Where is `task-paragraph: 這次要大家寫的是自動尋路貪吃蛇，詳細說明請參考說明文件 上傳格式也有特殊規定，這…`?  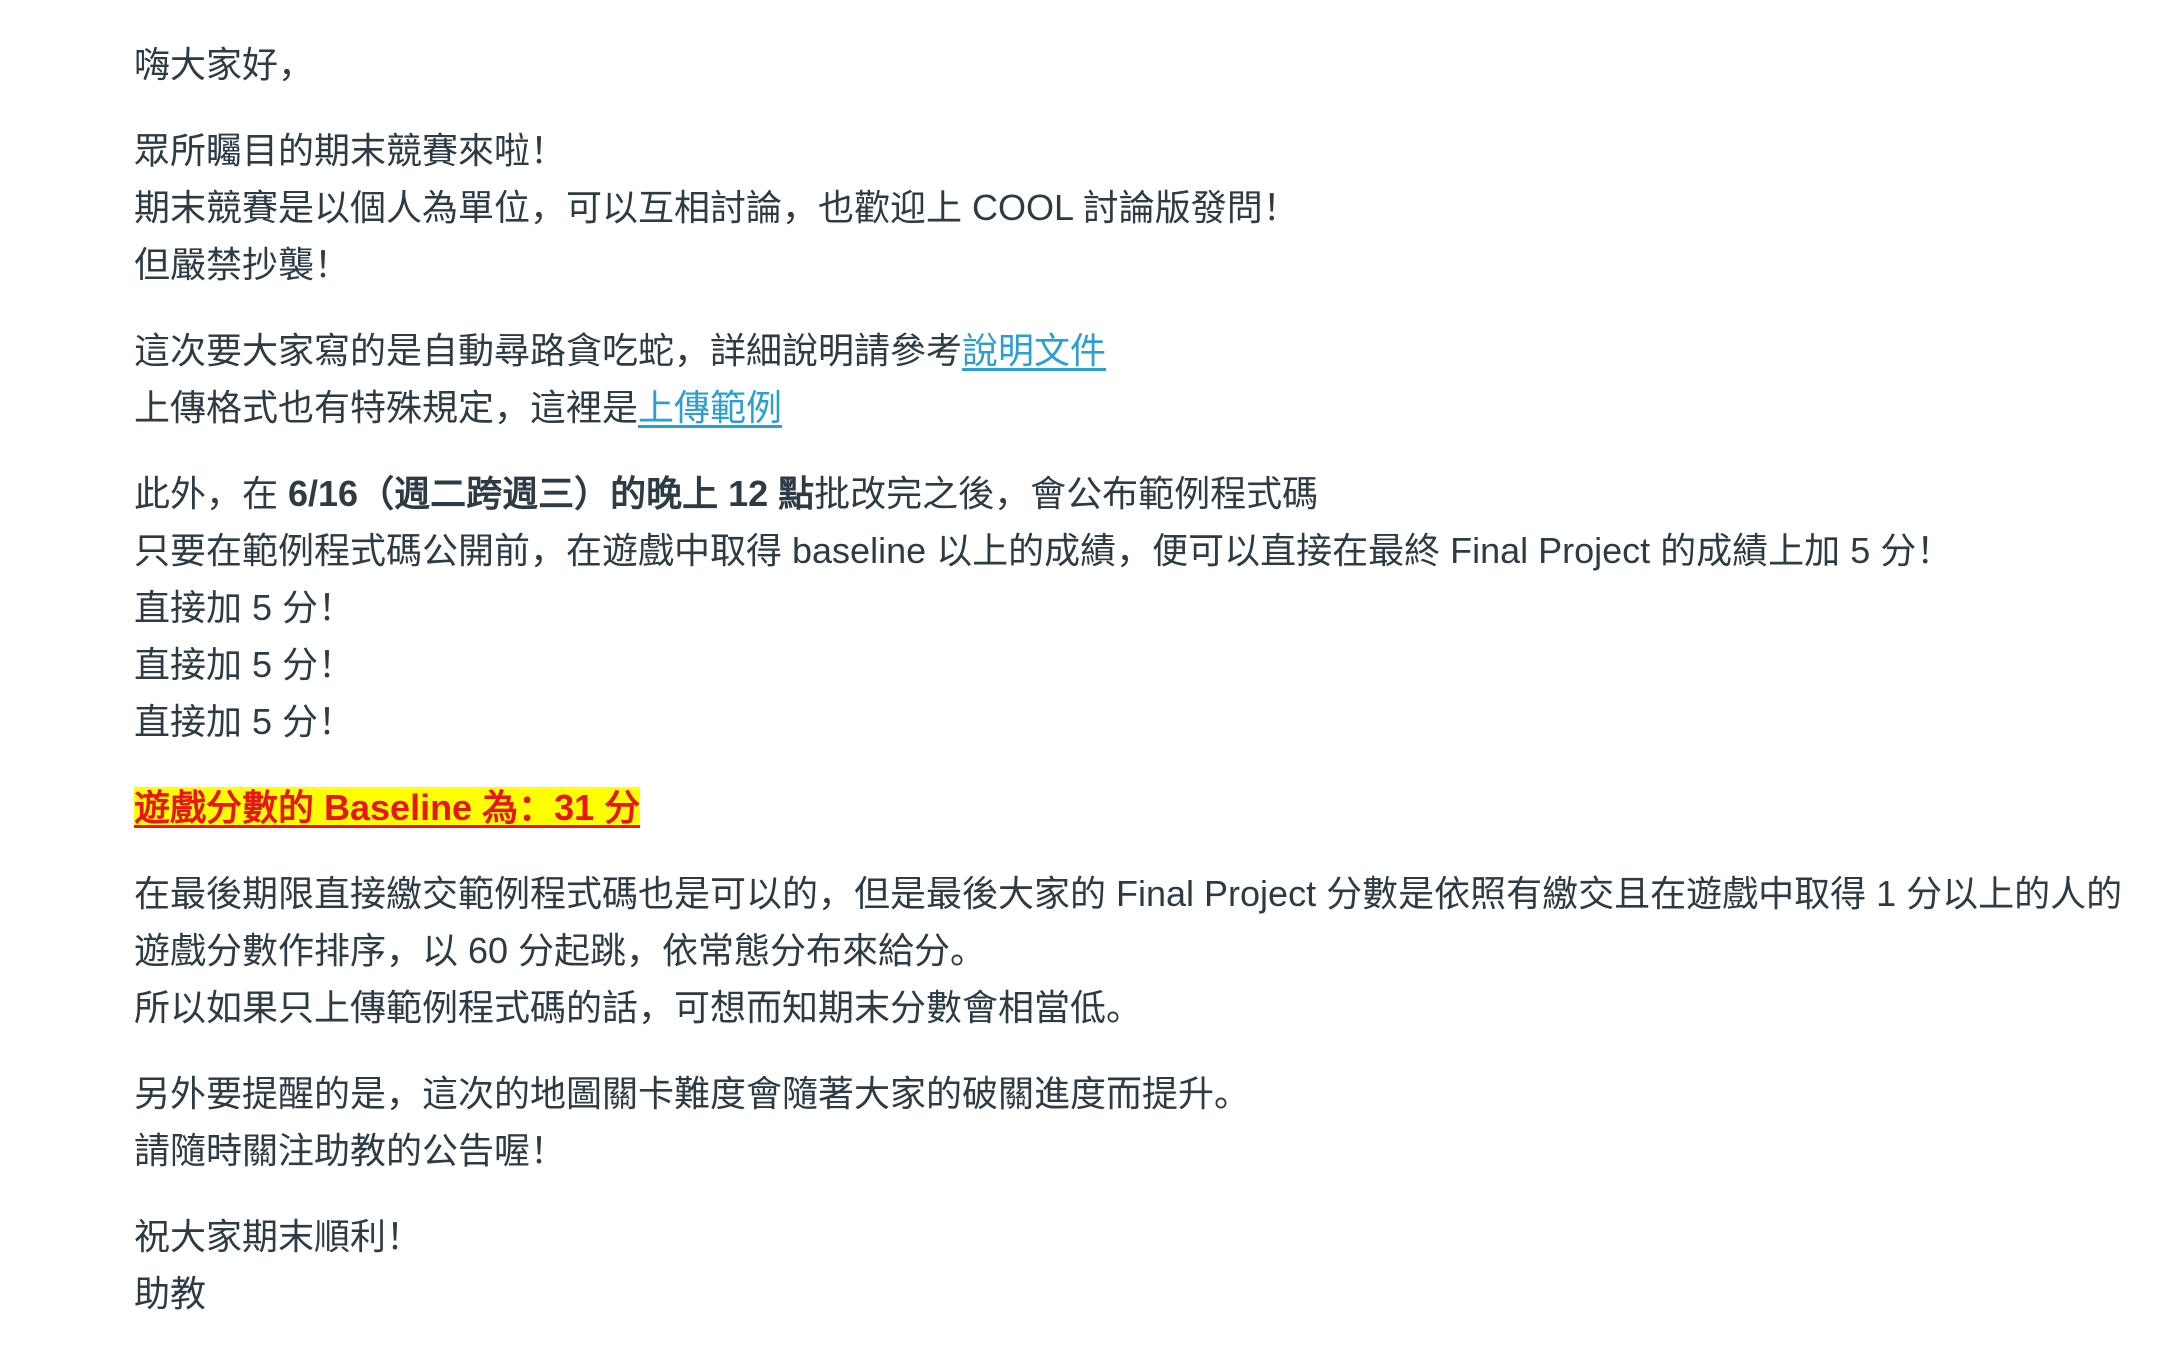 task-paragraph: 這次要大家寫的是自動尋路貪吃蛇，詳細說明請參考說明文件 上傳格式也有特殊規定，這… is located at coordinates (1134, 379).